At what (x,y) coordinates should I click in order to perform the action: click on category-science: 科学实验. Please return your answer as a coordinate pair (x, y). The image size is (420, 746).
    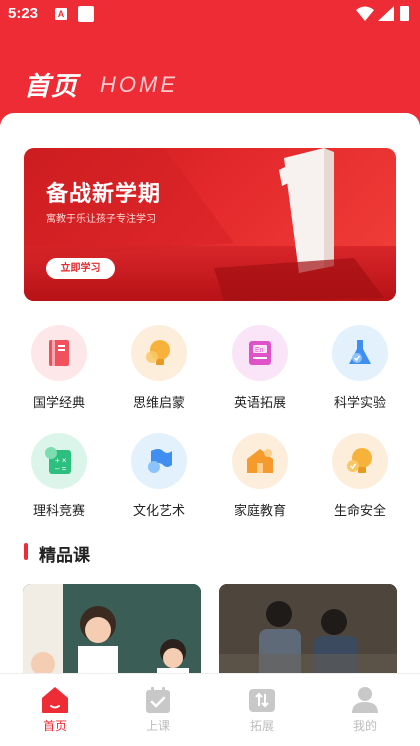
    Looking at the image, I should click on (360, 368).